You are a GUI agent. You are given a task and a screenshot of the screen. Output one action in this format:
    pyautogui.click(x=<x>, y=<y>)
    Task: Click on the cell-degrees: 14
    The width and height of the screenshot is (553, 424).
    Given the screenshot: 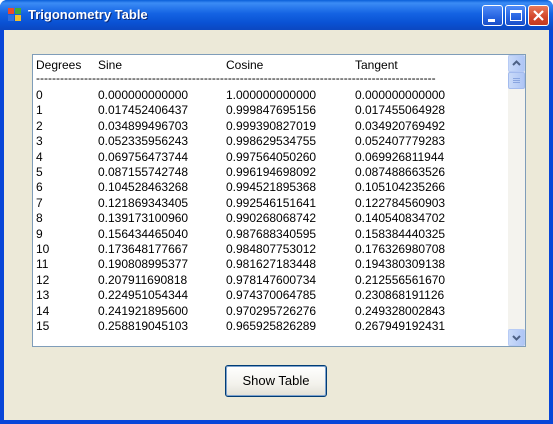 What is the action you would take?
    pyautogui.click(x=43, y=310)
    